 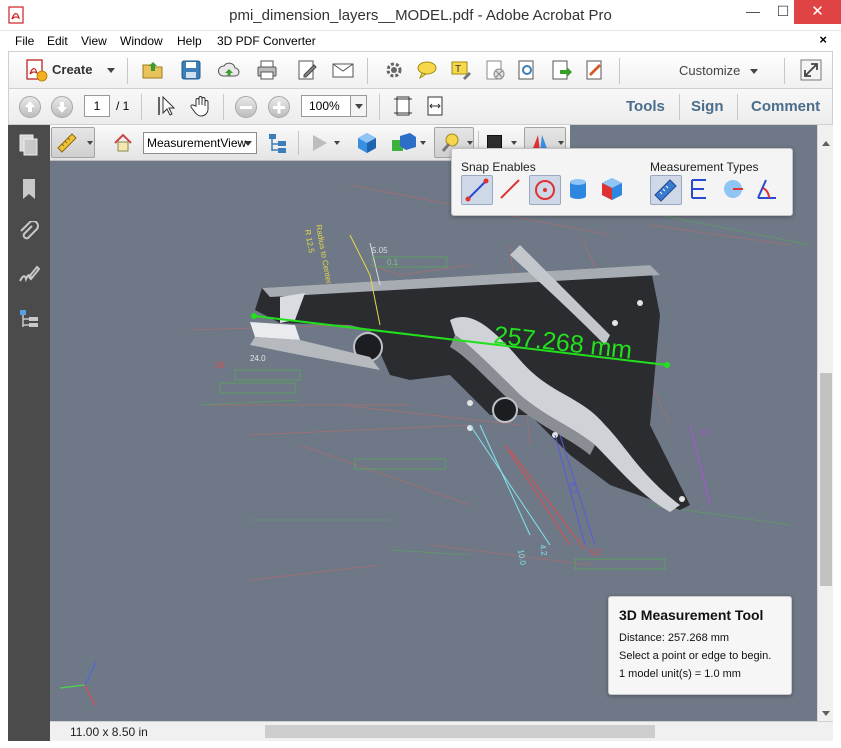 I want to click on search-document-icon, so click(x=527, y=70).